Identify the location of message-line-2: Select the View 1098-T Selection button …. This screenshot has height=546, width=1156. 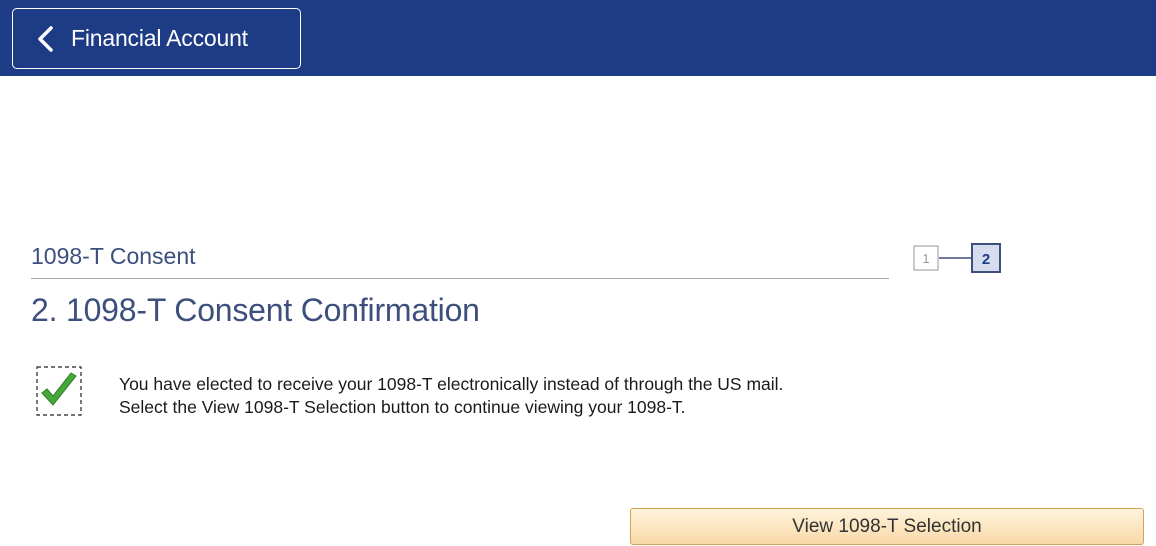
(402, 407).